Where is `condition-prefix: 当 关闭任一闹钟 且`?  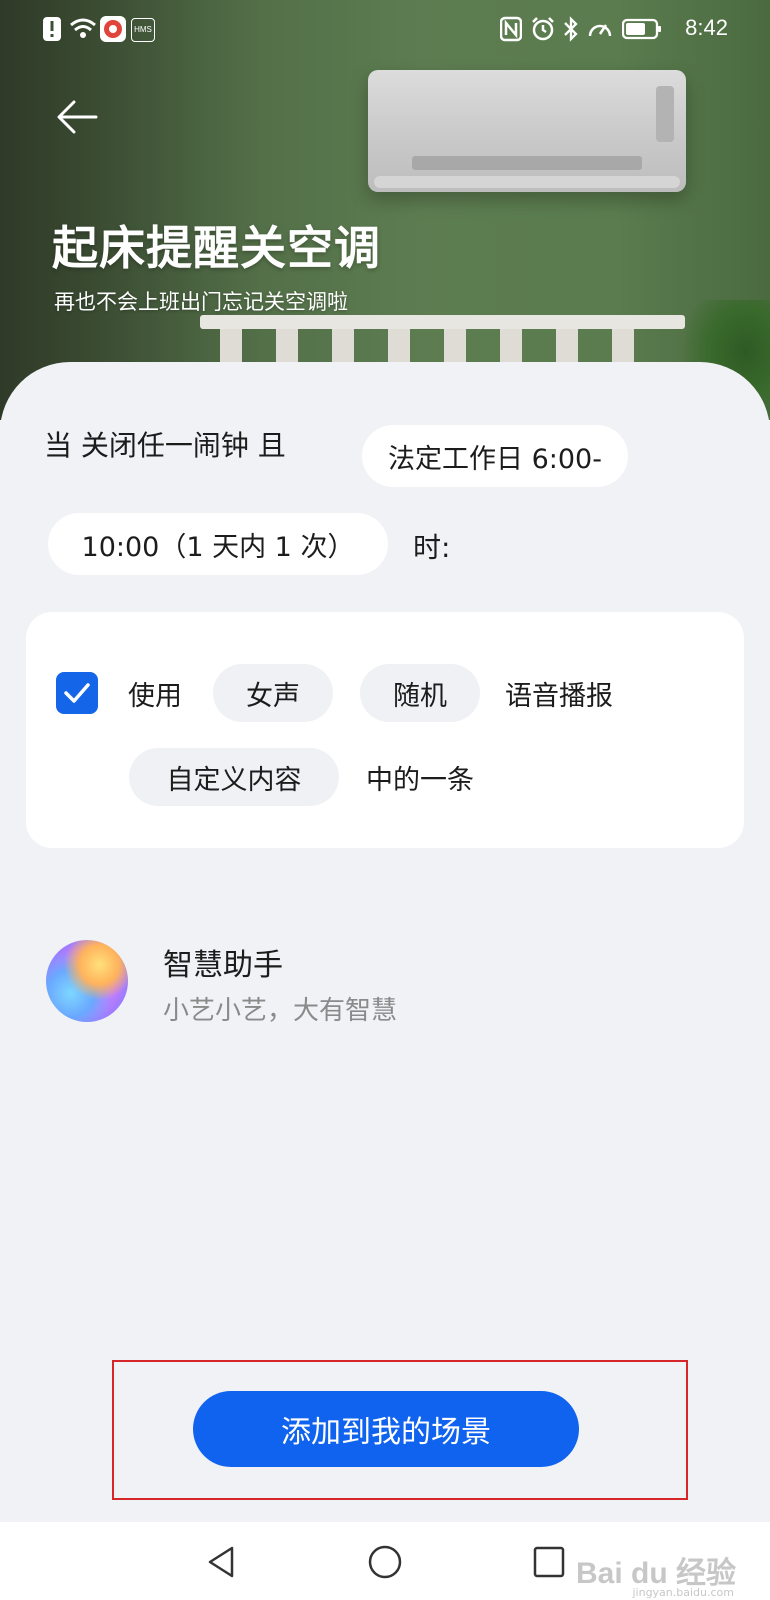
condition-prefix: 当 关闭任一闹钟 且 is located at coordinates (165, 445).